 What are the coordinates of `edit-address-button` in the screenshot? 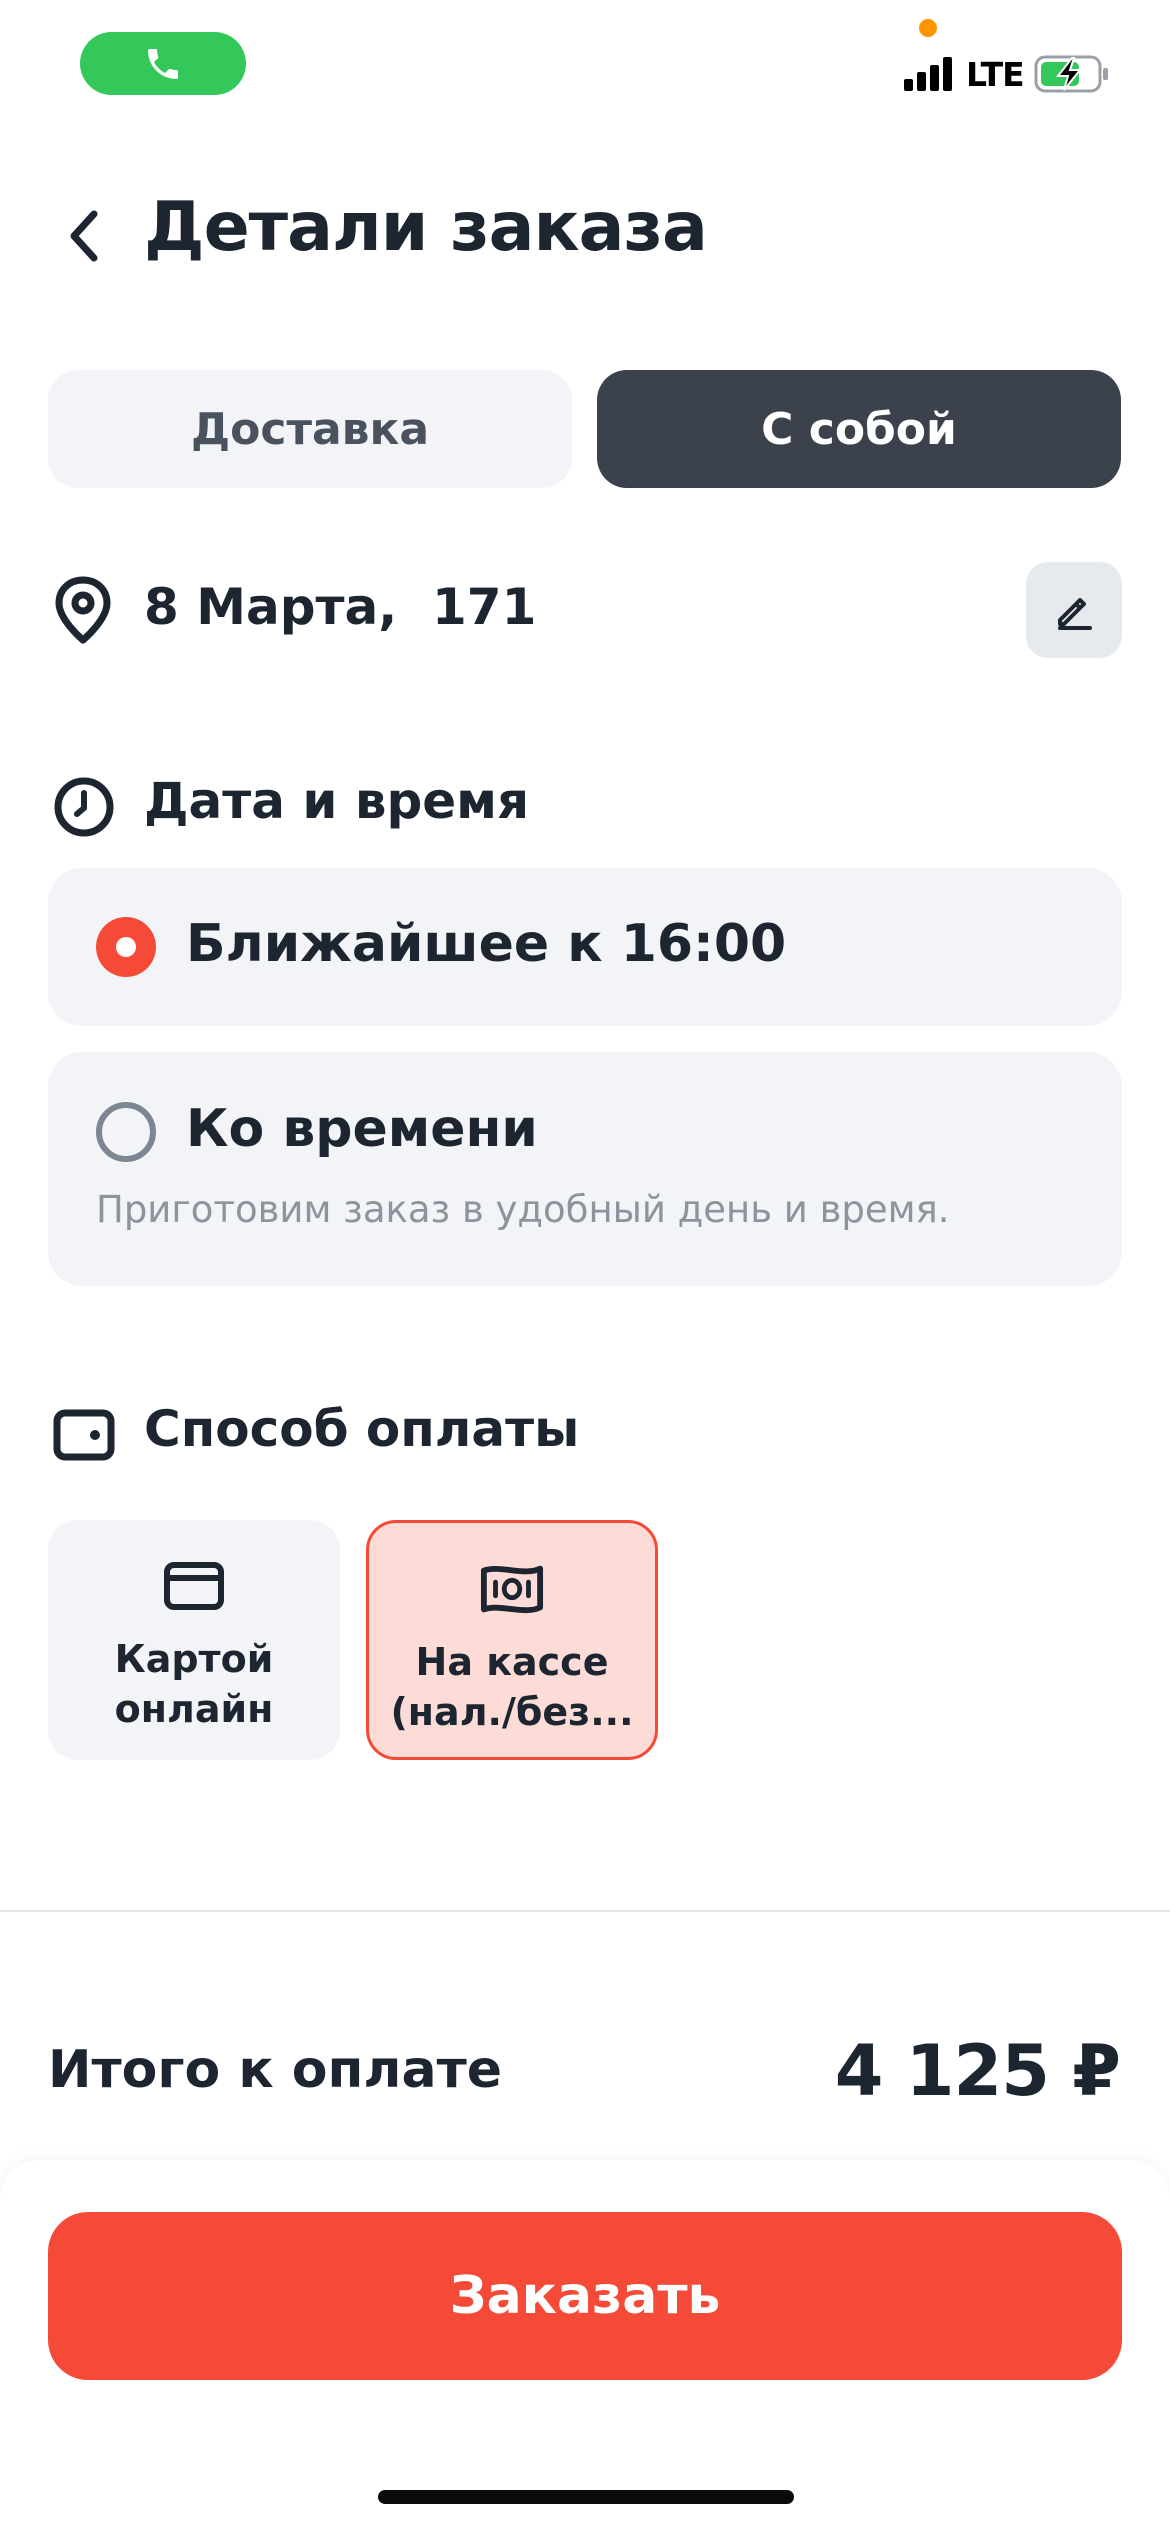 It's located at (1074, 610).